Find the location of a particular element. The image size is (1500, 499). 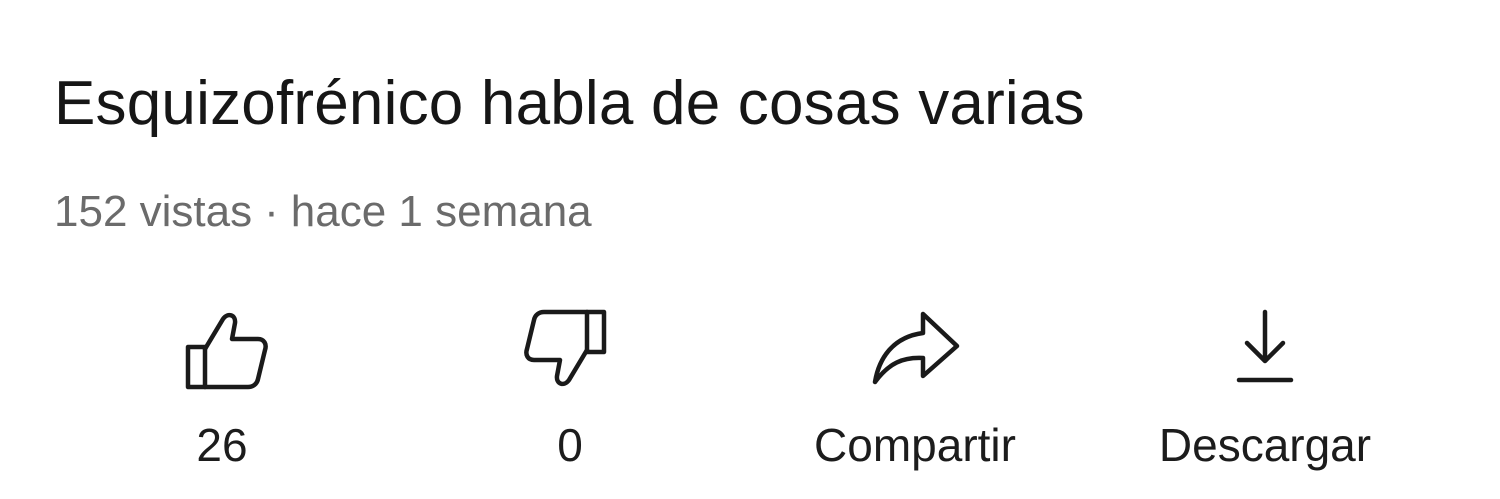

like-button: 26 is located at coordinates (222, 395).